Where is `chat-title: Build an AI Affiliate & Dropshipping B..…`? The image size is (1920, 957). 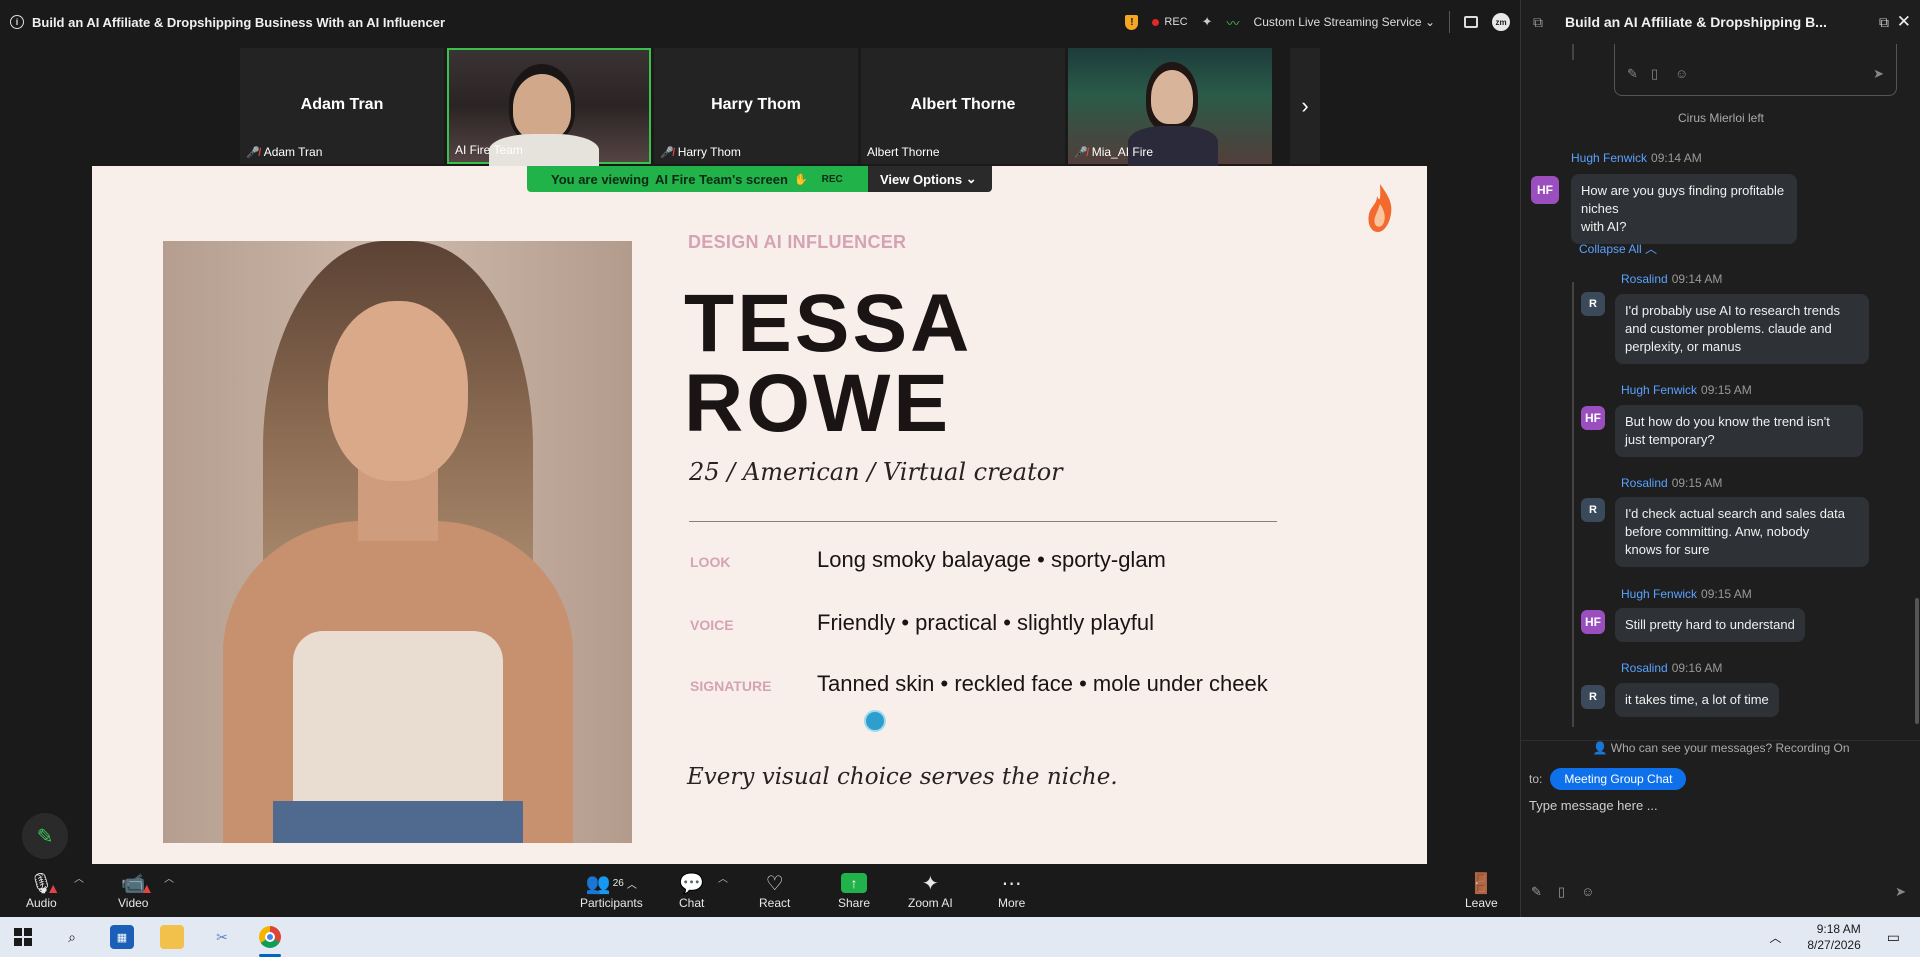
chat-title: Build an AI Affiliate & Dropshipping B..… is located at coordinates (1696, 22).